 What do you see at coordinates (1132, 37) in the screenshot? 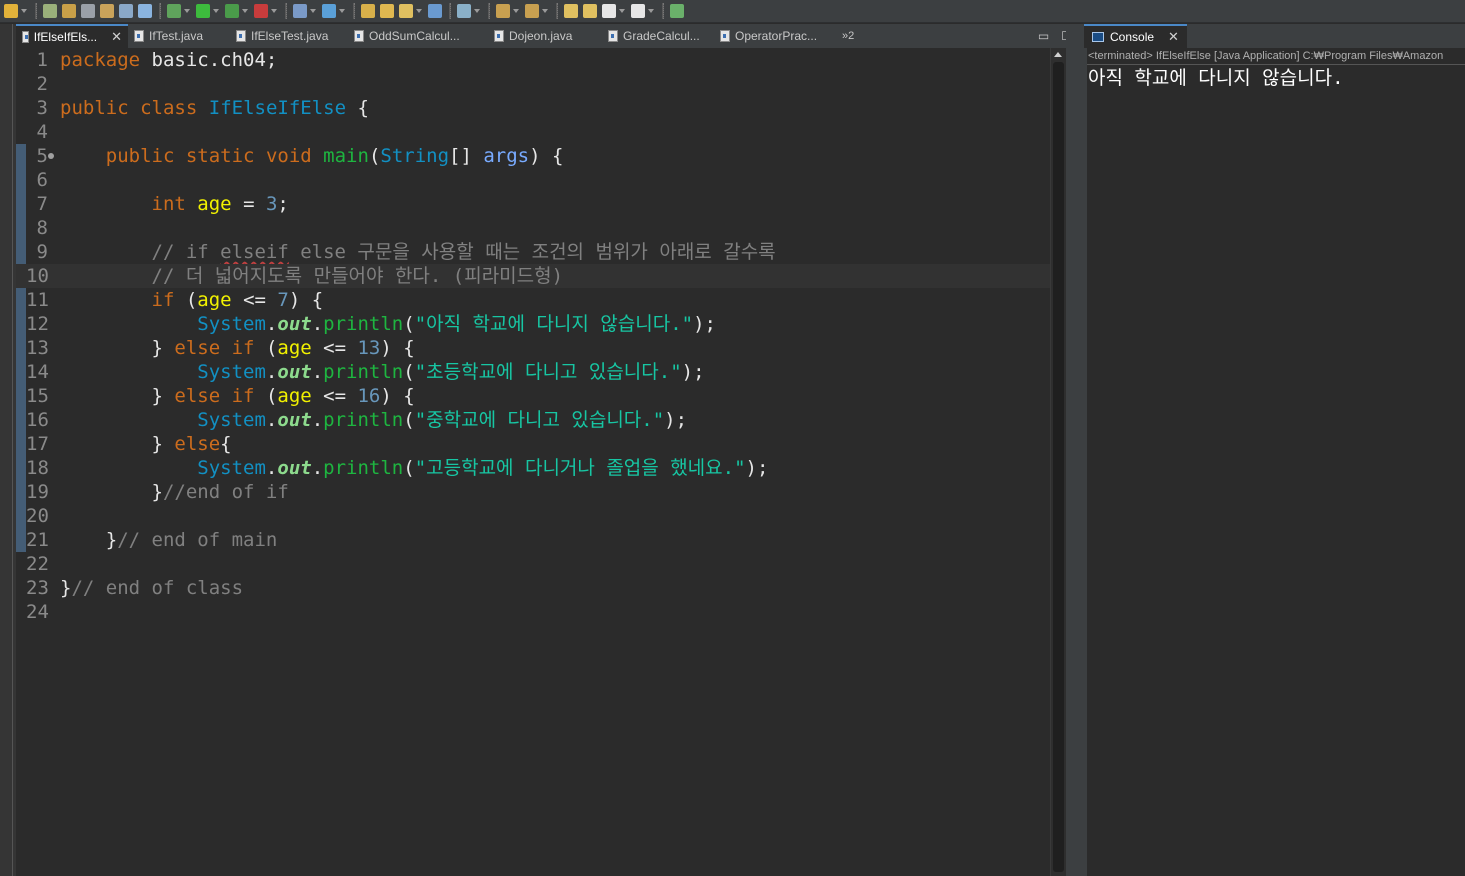
I see `console-tab-label: Console` at bounding box center [1132, 37].